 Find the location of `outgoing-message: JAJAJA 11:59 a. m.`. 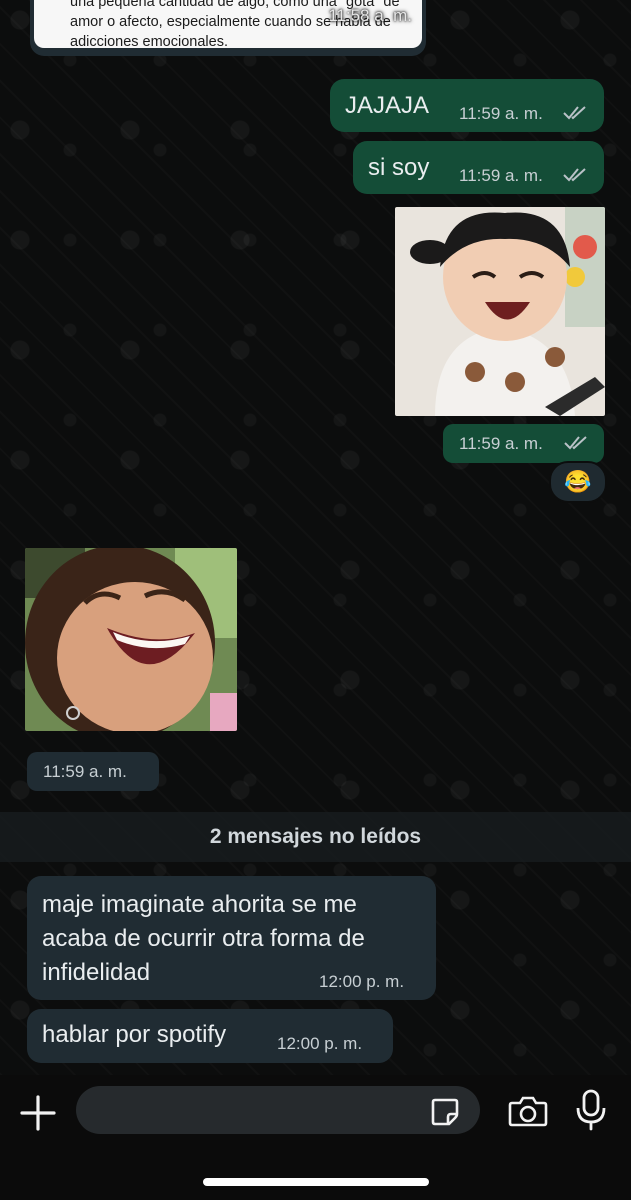

outgoing-message: JAJAJA 11:59 a. m. is located at coordinates (467, 105).